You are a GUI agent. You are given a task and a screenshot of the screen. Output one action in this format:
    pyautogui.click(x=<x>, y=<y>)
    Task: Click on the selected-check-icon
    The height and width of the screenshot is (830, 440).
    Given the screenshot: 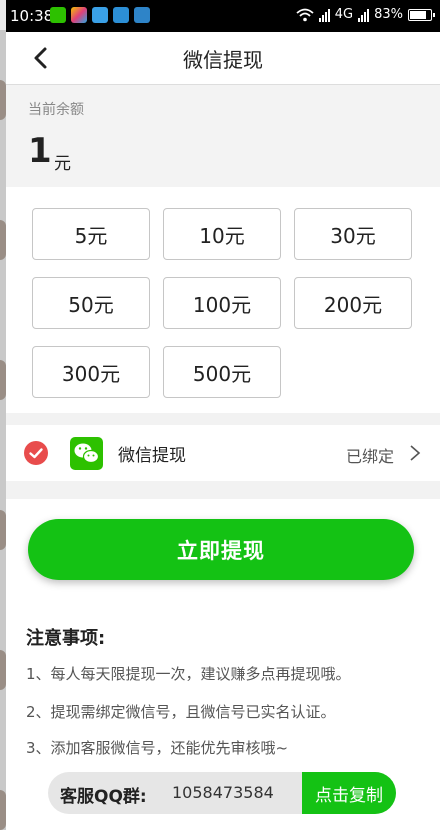 What is the action you would take?
    pyautogui.click(x=36, y=453)
    